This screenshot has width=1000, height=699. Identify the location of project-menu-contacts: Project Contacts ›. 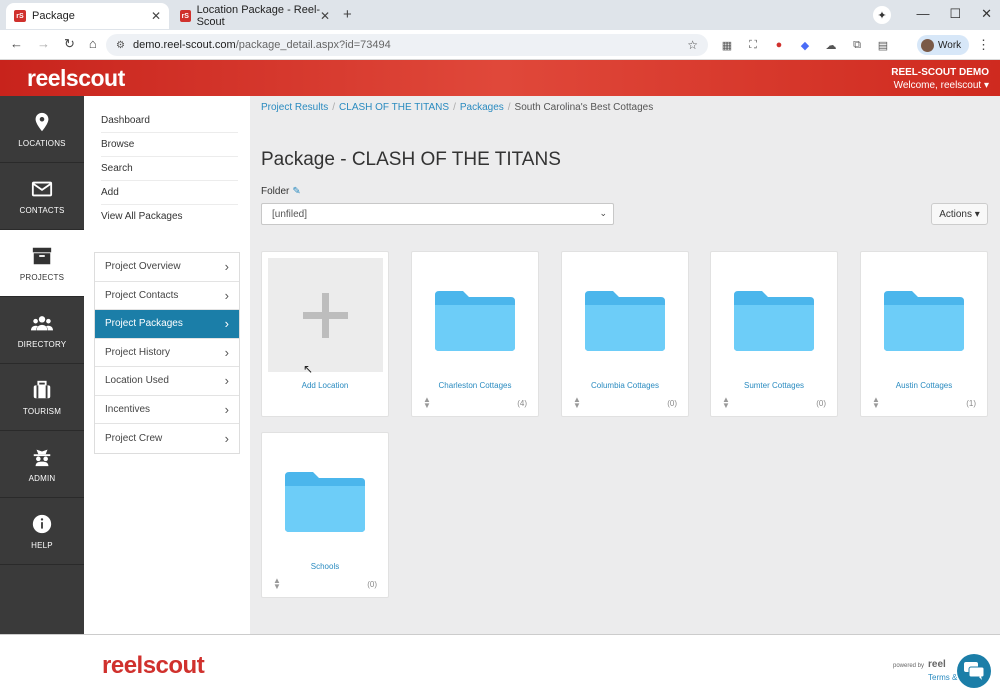
(167, 296).